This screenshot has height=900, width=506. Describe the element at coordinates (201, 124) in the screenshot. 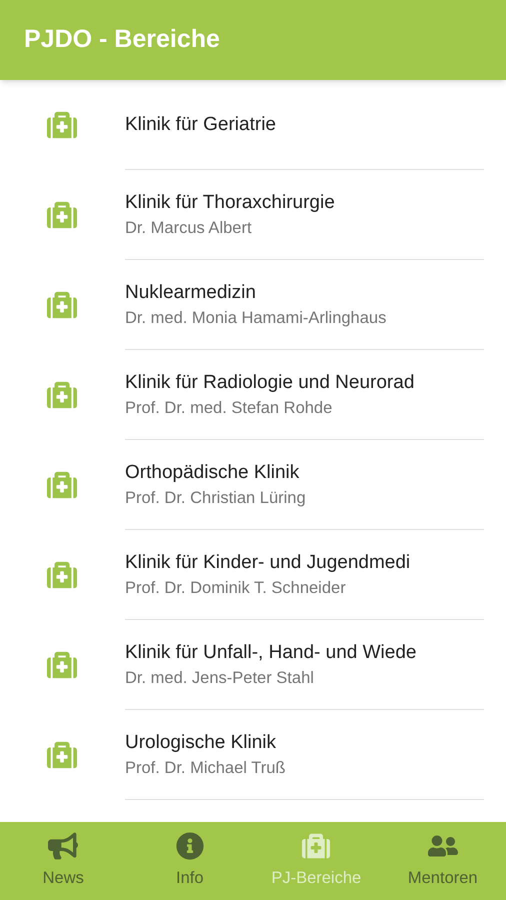

I see `item-title: Klinik für Geriatrie` at that location.